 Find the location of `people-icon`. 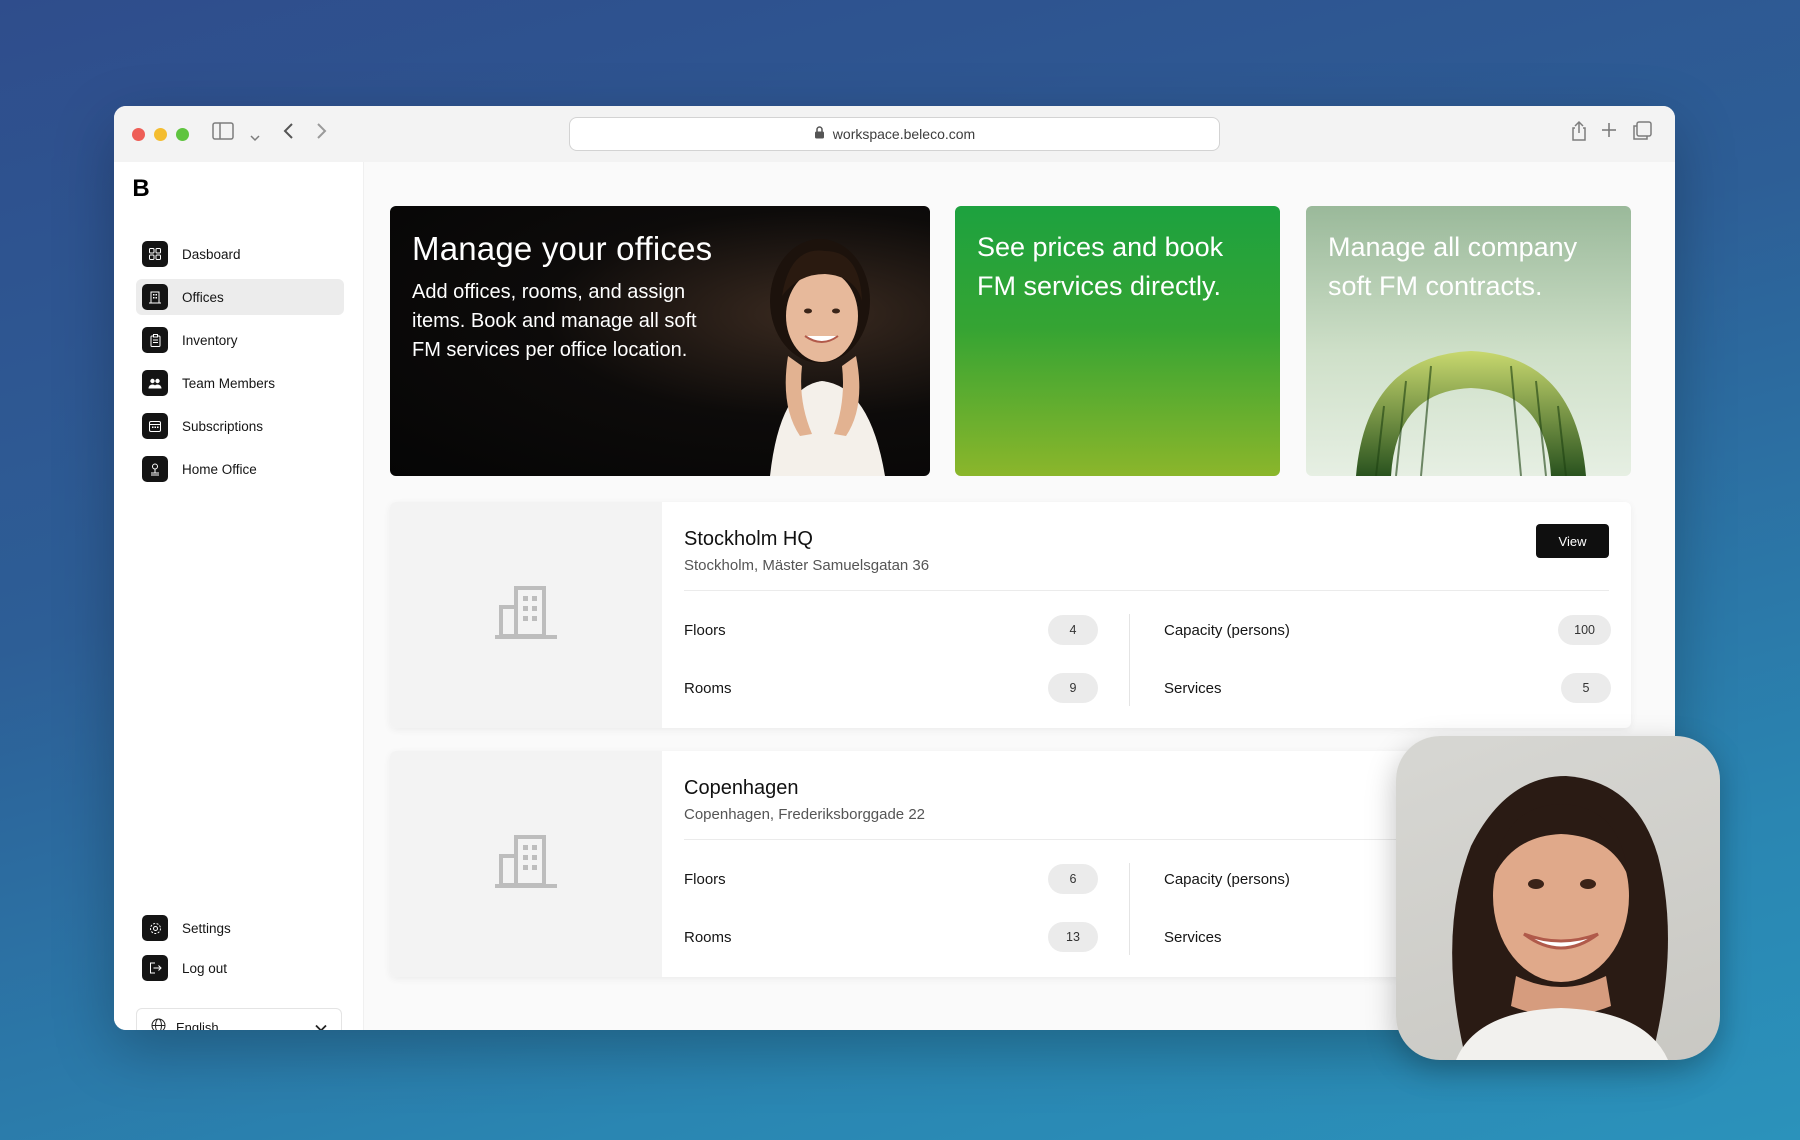

people-icon is located at coordinates (155, 383).